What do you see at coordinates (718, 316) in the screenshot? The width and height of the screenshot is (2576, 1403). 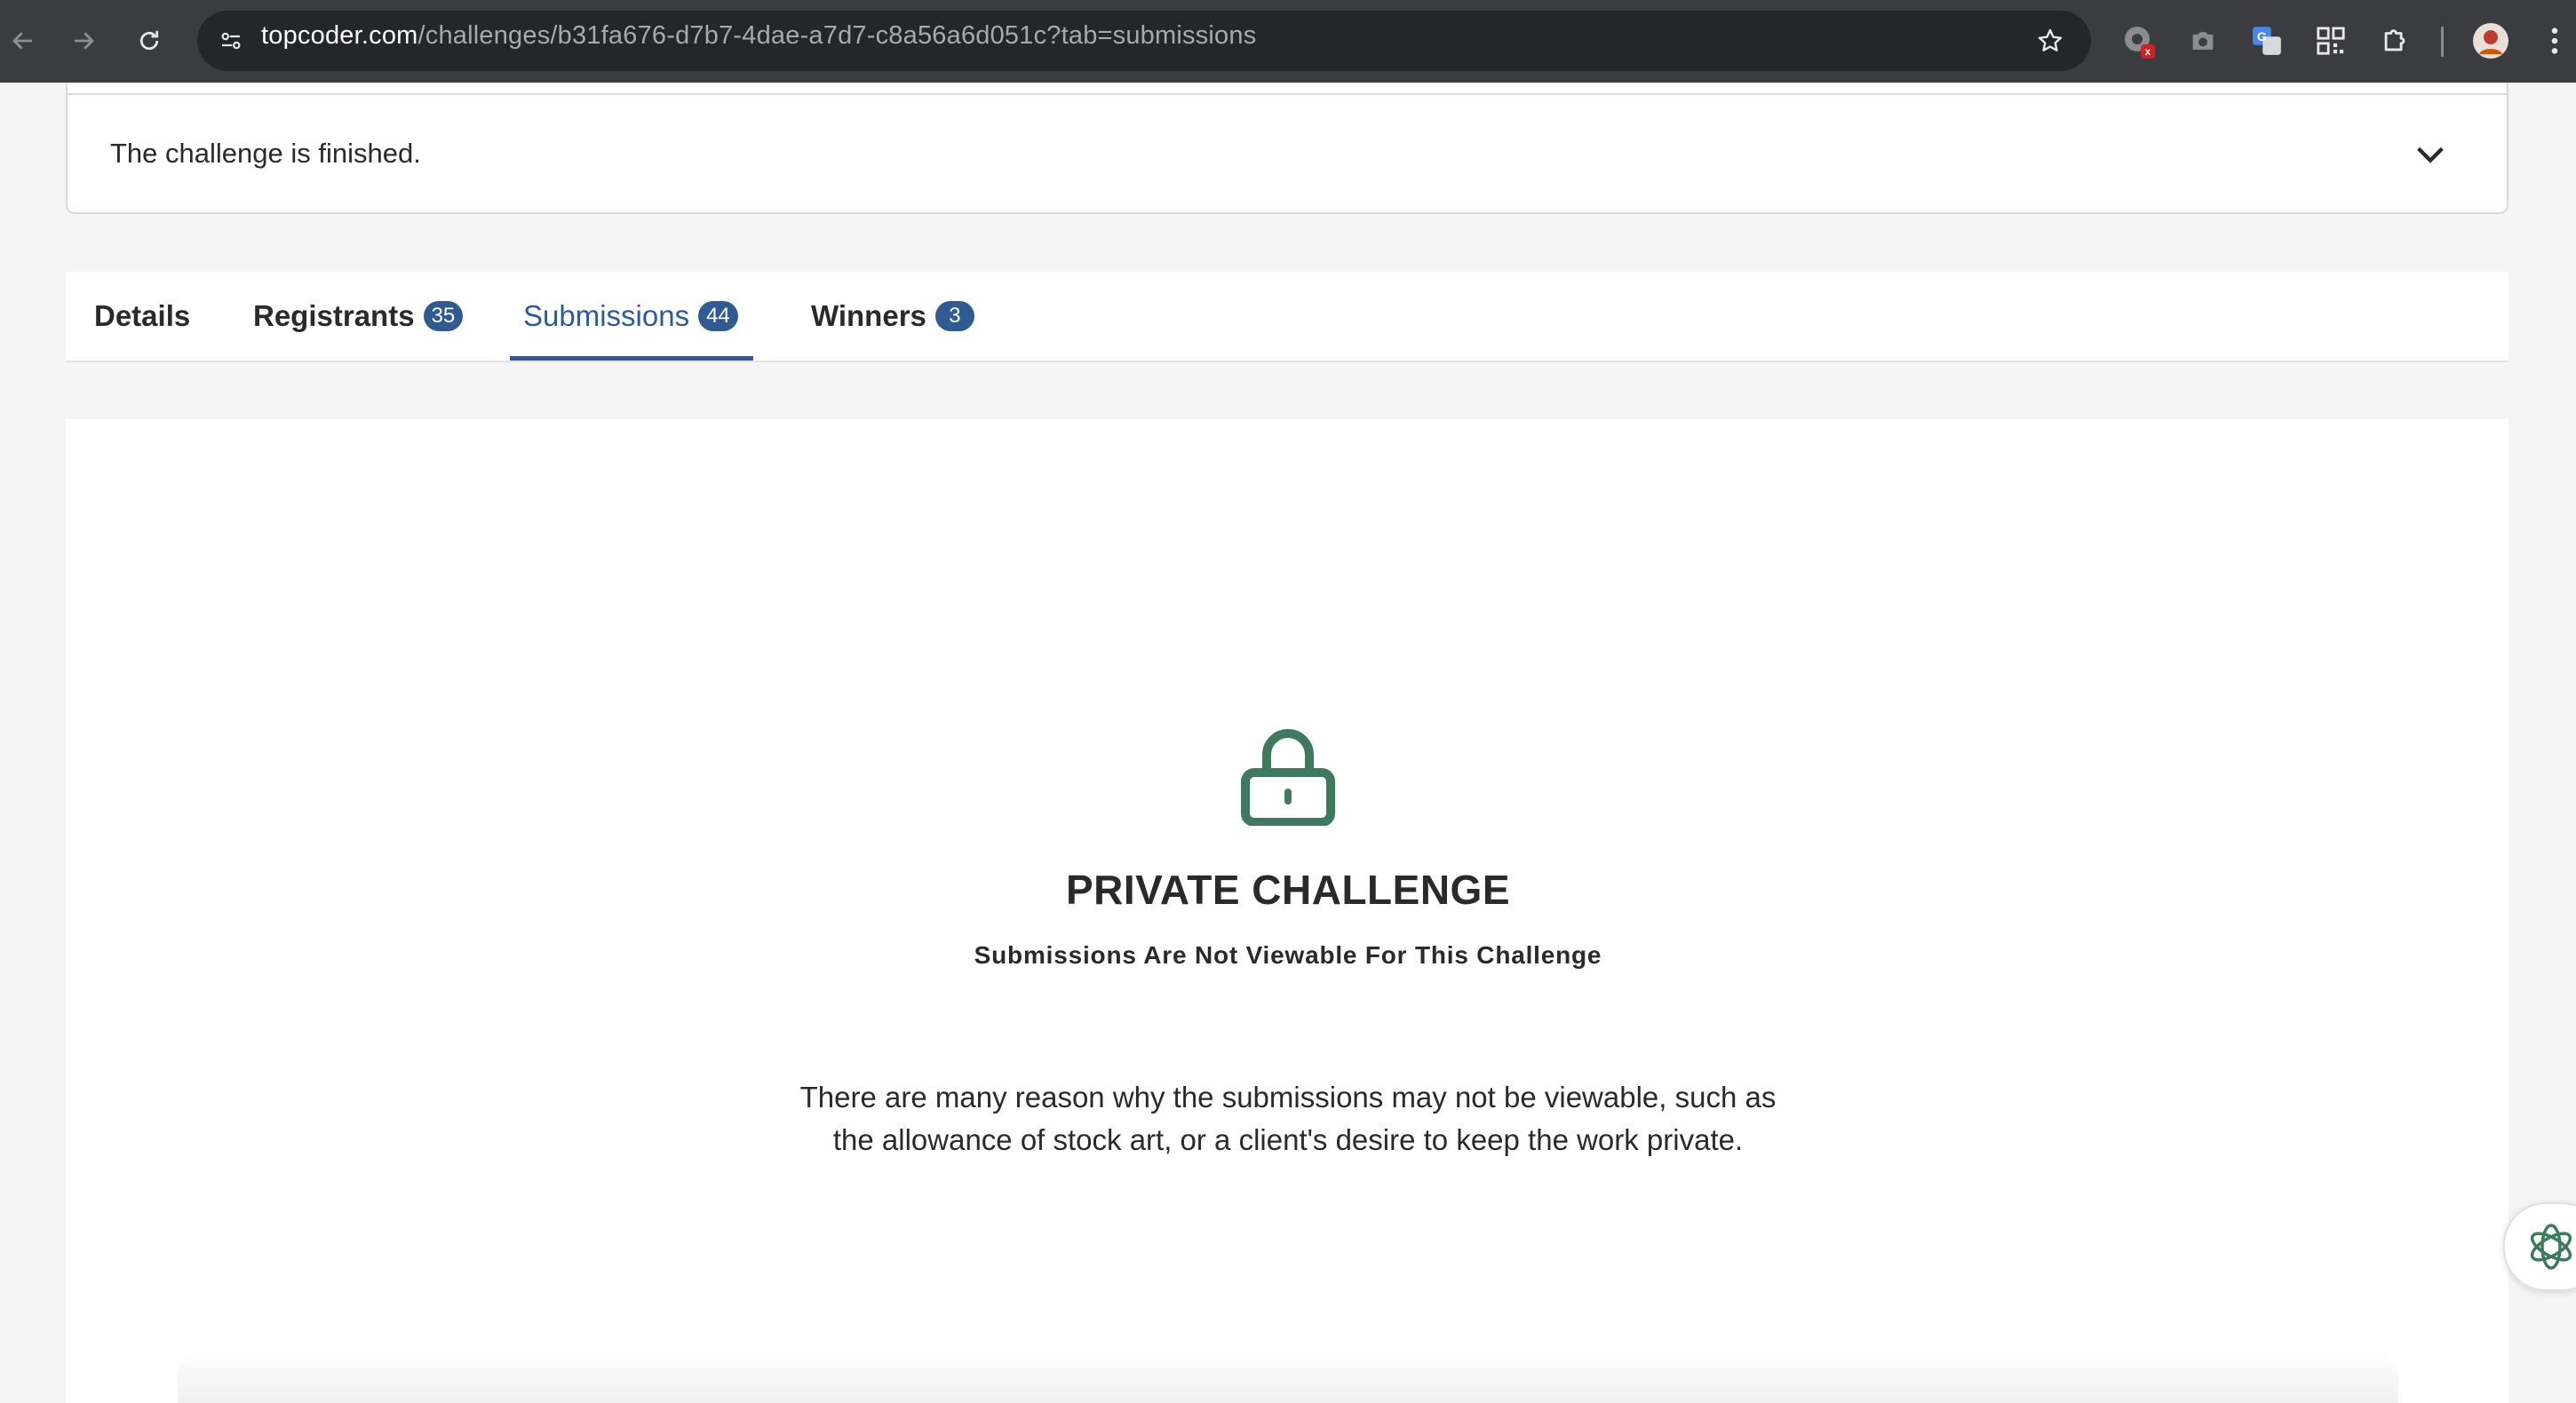 I see `count-badge: 44` at bounding box center [718, 316].